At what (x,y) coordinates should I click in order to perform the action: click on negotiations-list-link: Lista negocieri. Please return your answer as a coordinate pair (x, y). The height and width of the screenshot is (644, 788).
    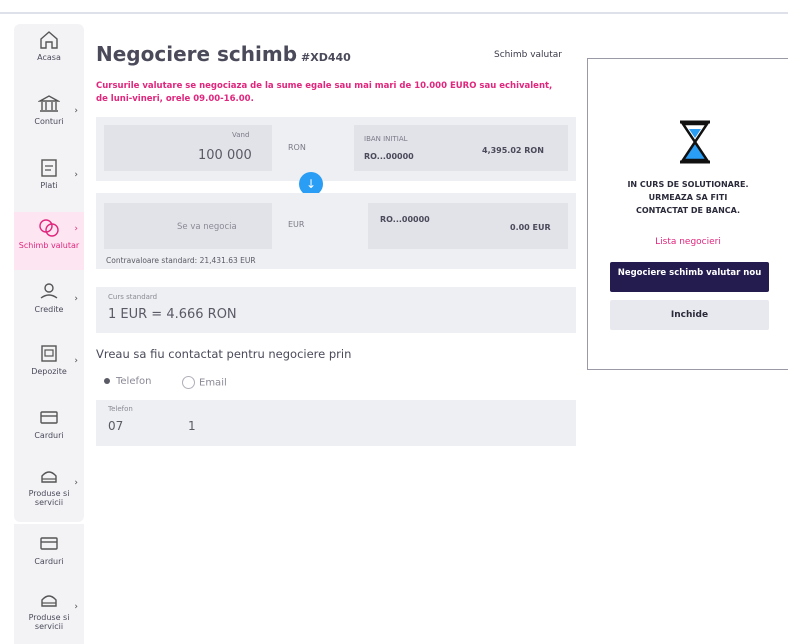
    Looking at the image, I should click on (688, 242).